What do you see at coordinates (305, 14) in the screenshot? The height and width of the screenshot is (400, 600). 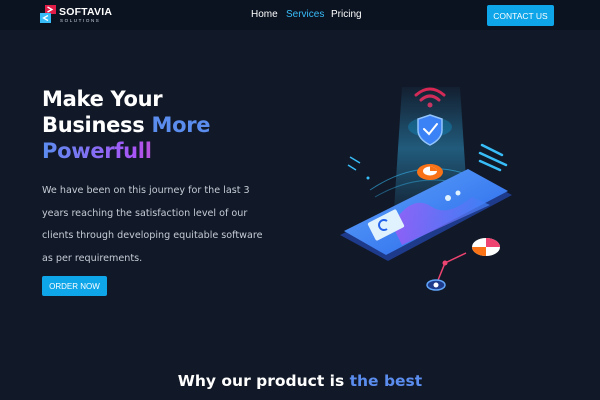 I see `nav-services: Services` at bounding box center [305, 14].